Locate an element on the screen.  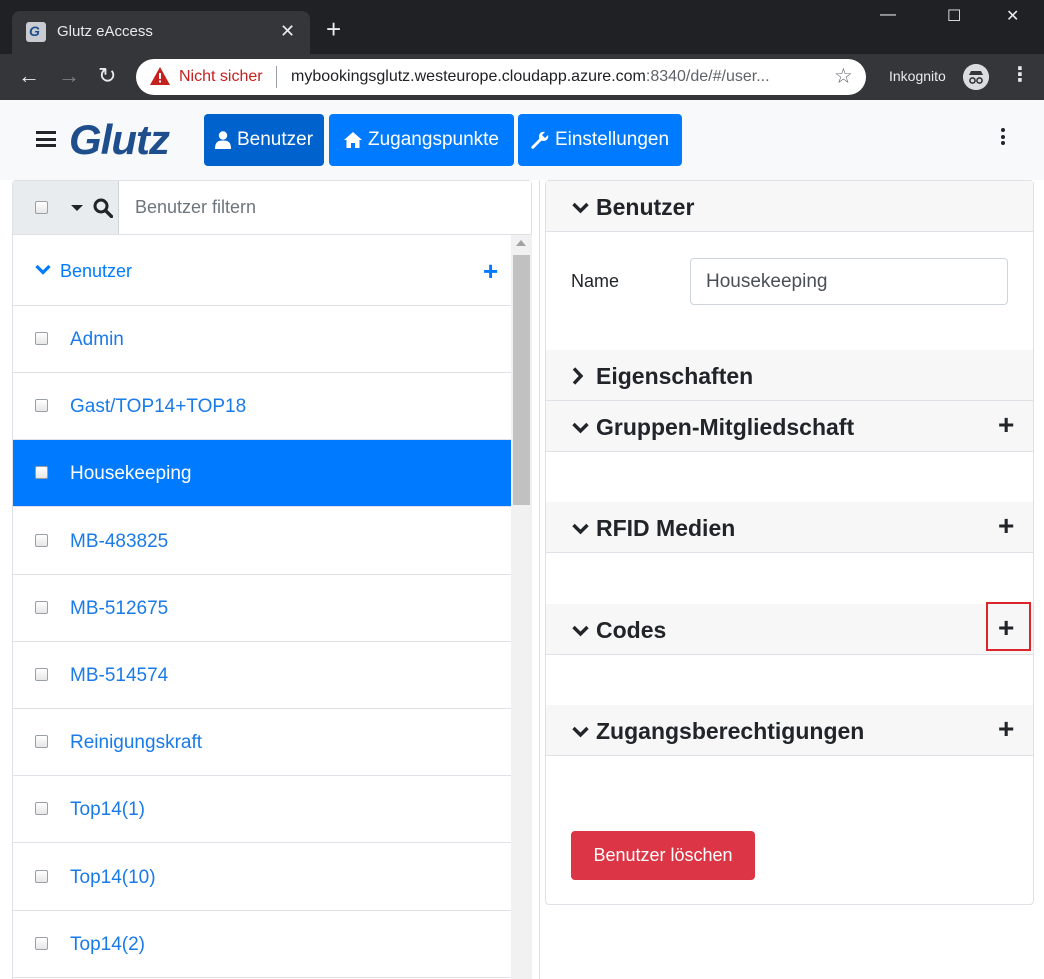
user-row-name: MB-512675 is located at coordinates (119, 608).